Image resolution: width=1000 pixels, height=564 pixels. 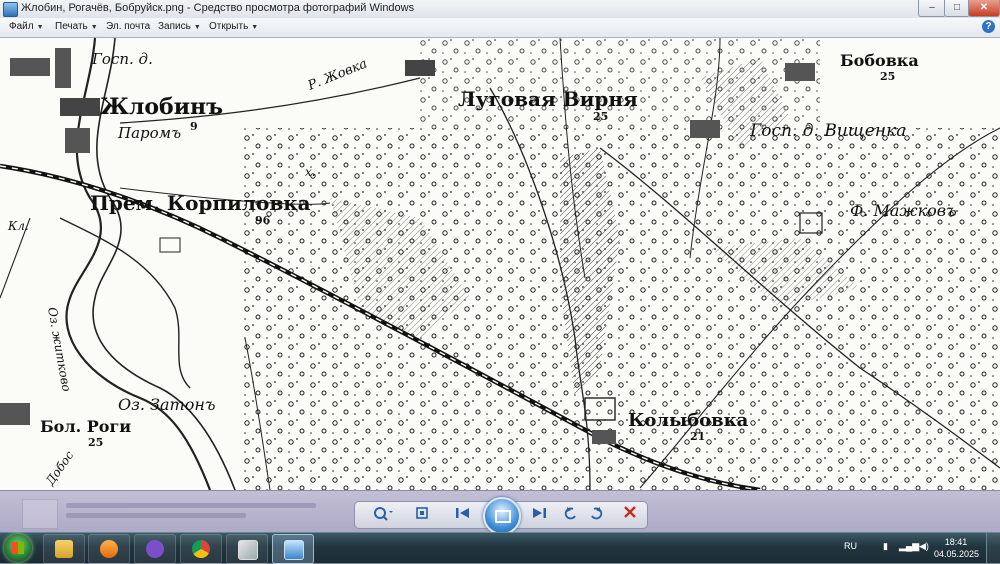 What do you see at coordinates (167, 404) in the screenshot?
I see `map-label-oz-zaton: Оз. Затонъ` at bounding box center [167, 404].